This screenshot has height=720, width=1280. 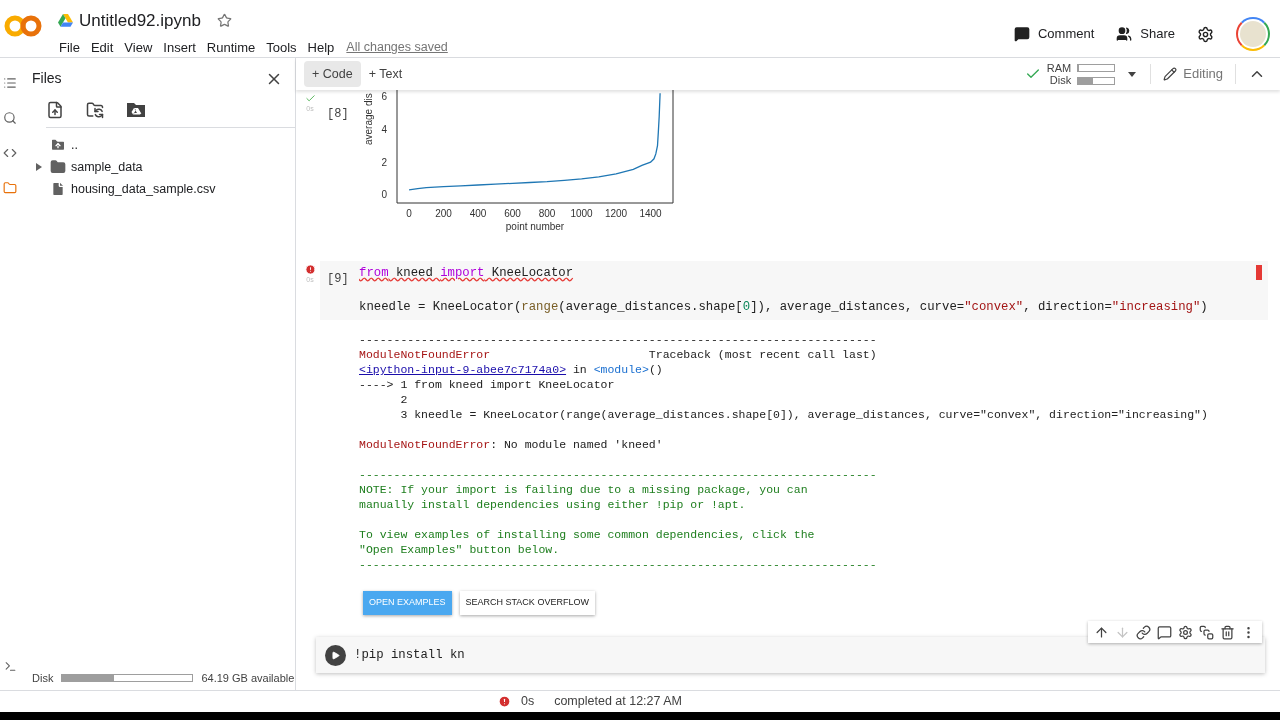 What do you see at coordinates (138, 47) in the screenshot?
I see `menu-item: View` at bounding box center [138, 47].